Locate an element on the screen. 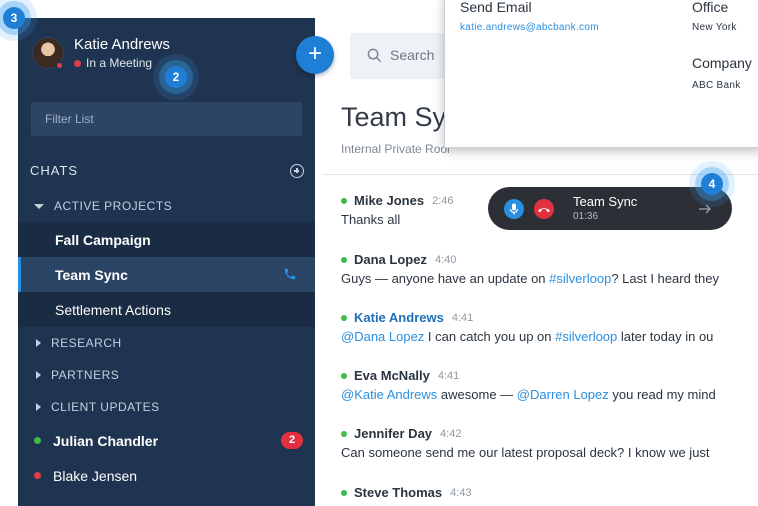  header-divider is located at coordinates (540, 174).